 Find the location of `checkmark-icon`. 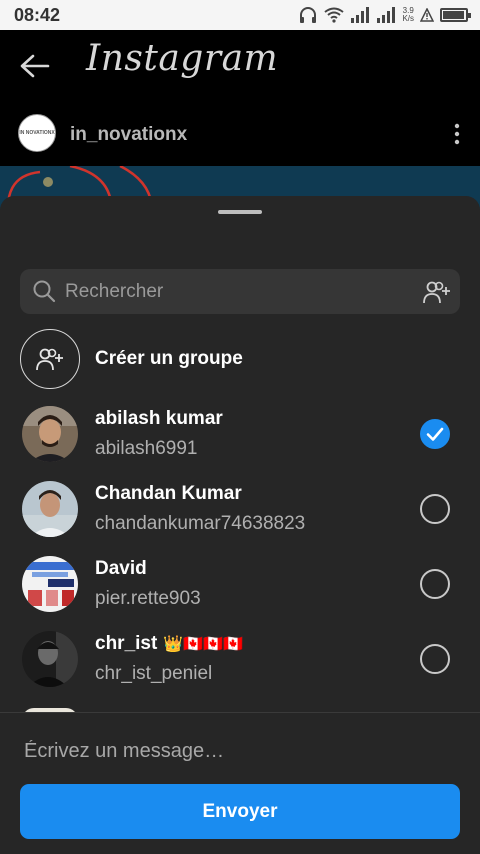

checkmark-icon is located at coordinates (435, 434).